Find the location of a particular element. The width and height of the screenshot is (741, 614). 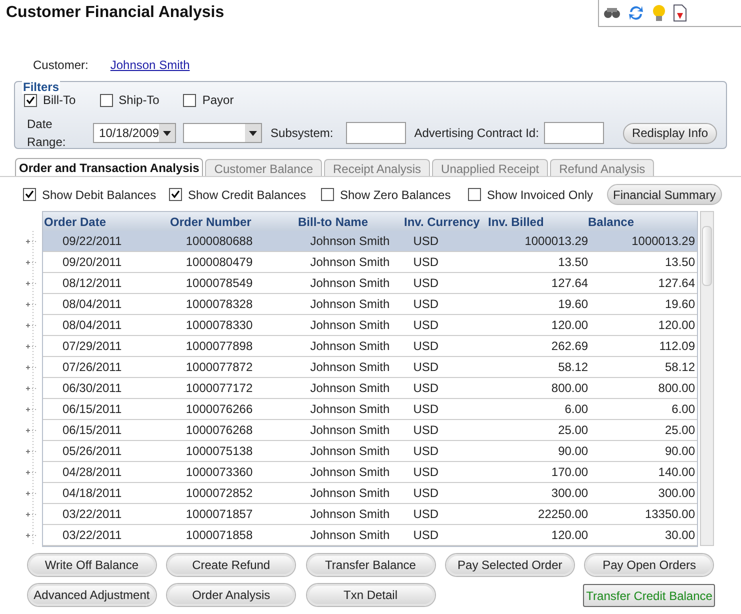

tab: Receipt Analysis is located at coordinates (377, 167).